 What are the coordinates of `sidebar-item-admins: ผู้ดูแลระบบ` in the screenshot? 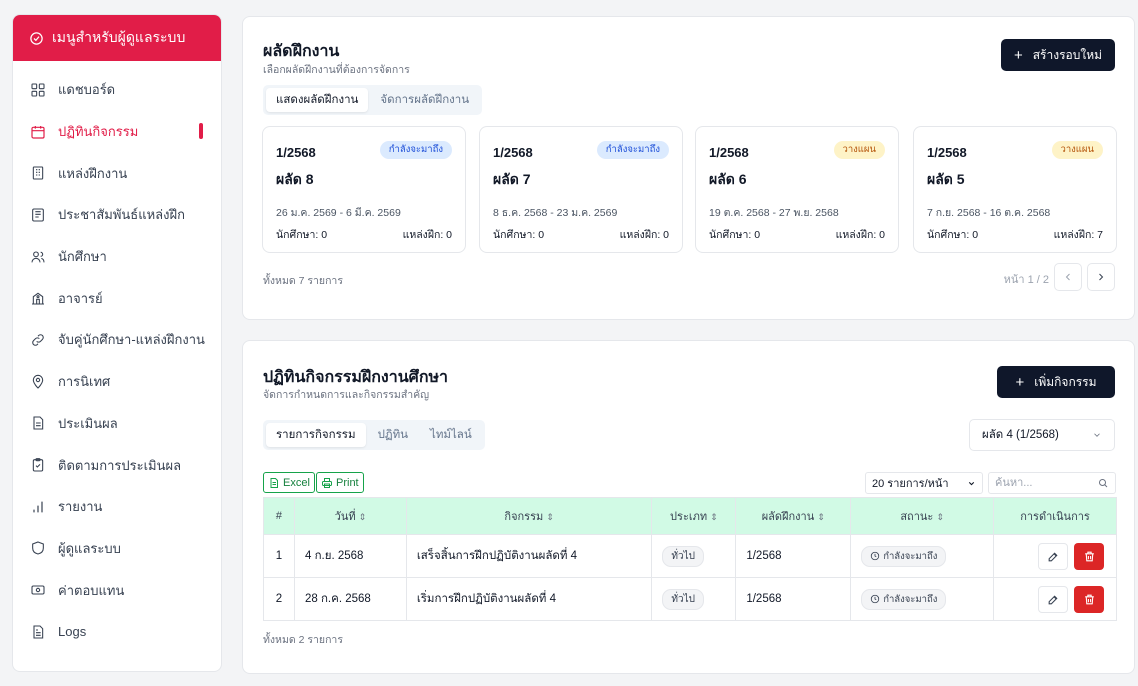 It's located at (117, 549).